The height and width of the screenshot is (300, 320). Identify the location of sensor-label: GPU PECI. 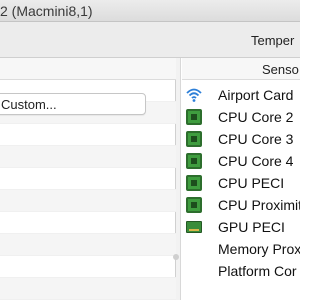
(251, 227).